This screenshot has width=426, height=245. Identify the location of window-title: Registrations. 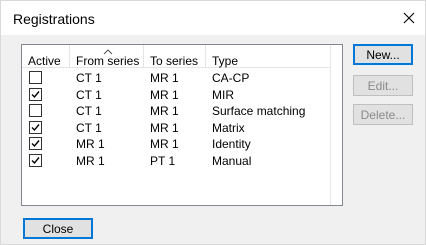
(54, 19).